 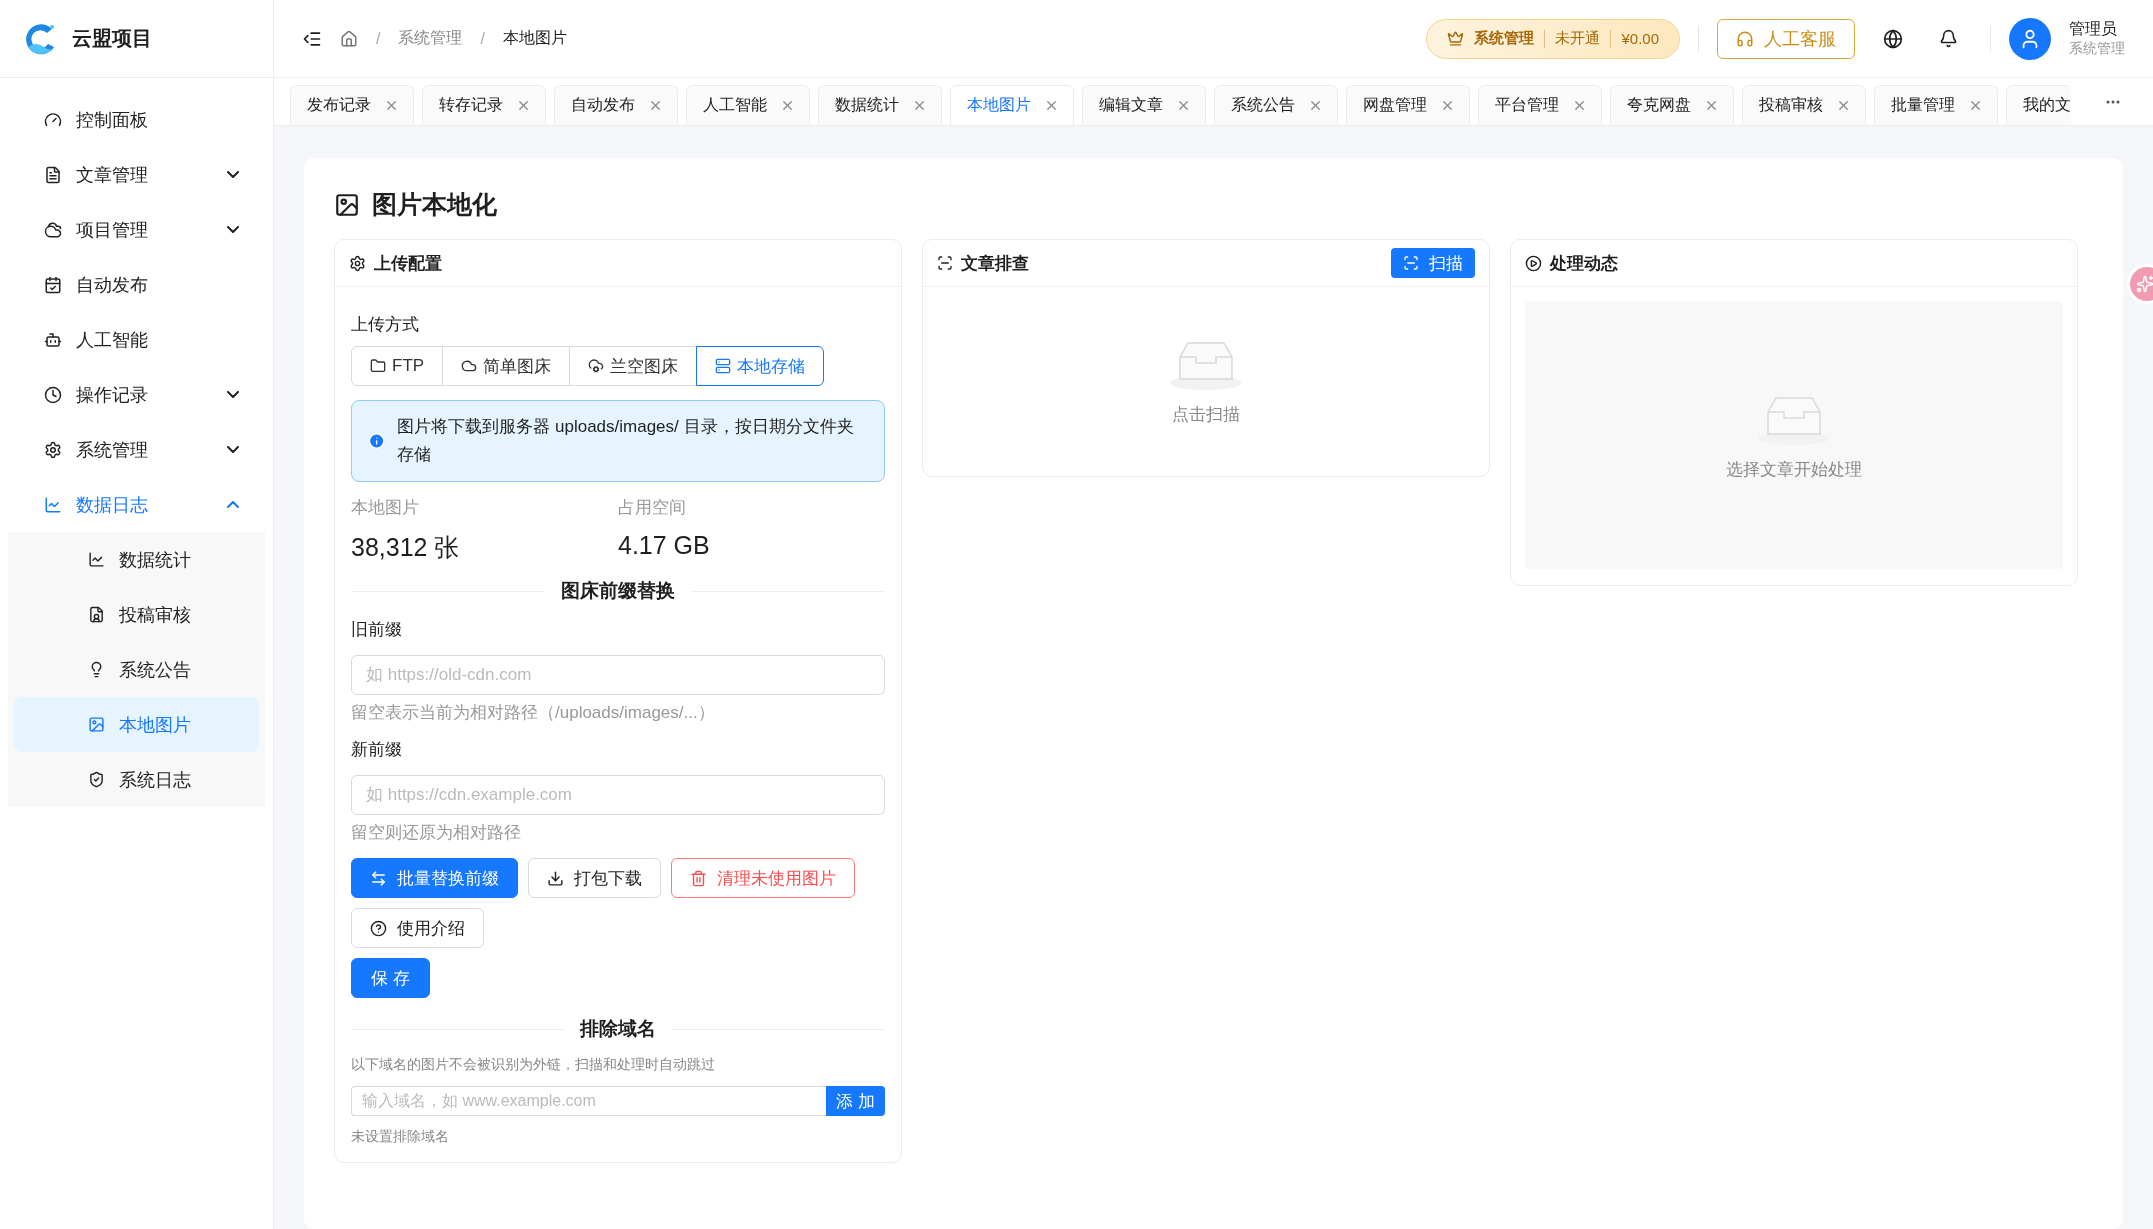 I want to click on sidebar-subitem: 系统日志, so click(x=136, y=779).